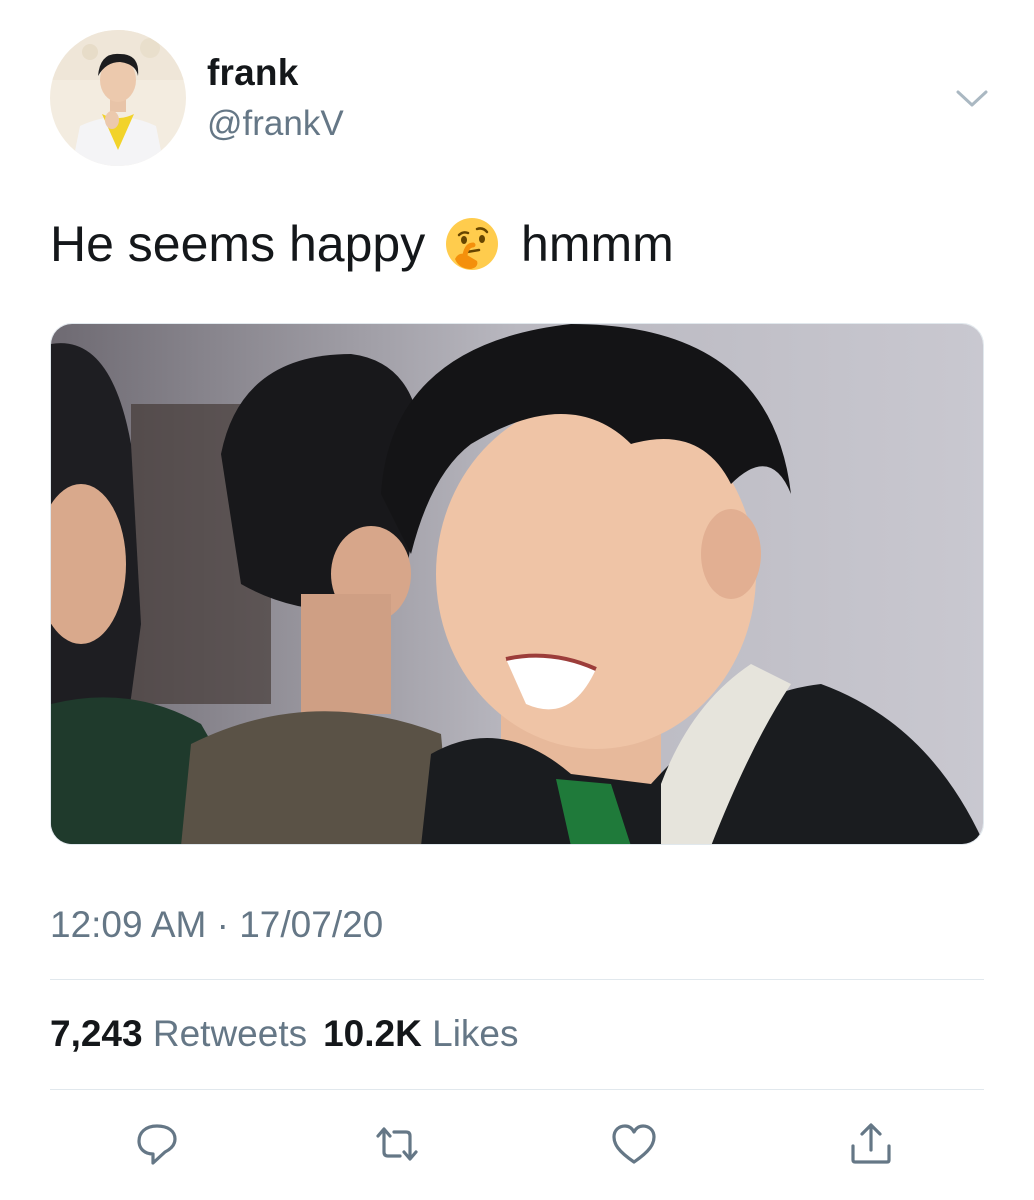 The image size is (1034, 1200). I want to click on like-icon, so click(634, 1144).